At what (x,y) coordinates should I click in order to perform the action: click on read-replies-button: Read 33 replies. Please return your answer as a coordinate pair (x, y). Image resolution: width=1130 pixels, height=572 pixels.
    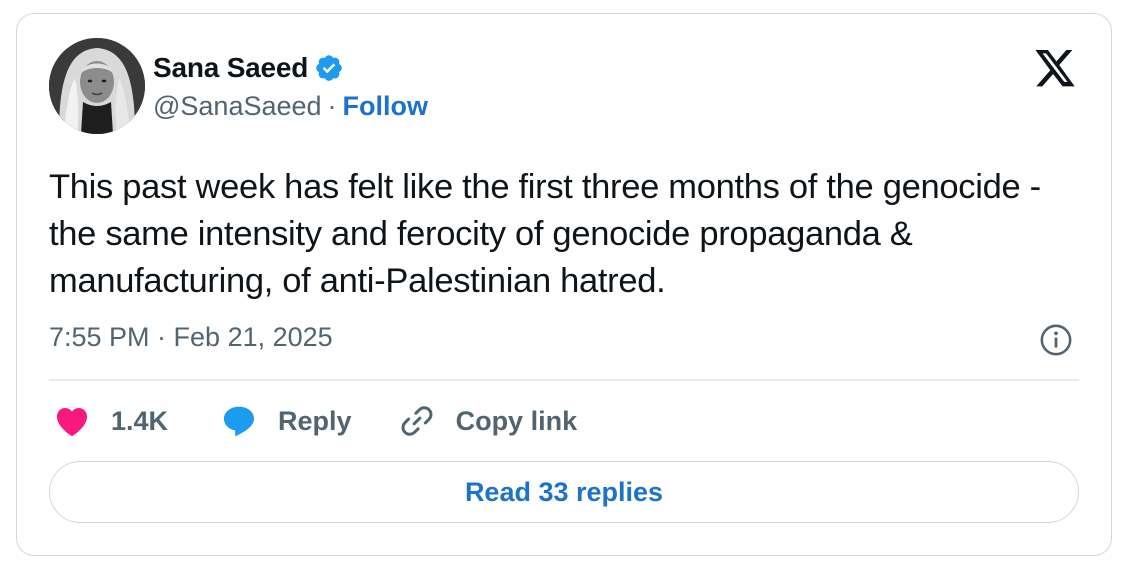
    Looking at the image, I should click on (564, 492).